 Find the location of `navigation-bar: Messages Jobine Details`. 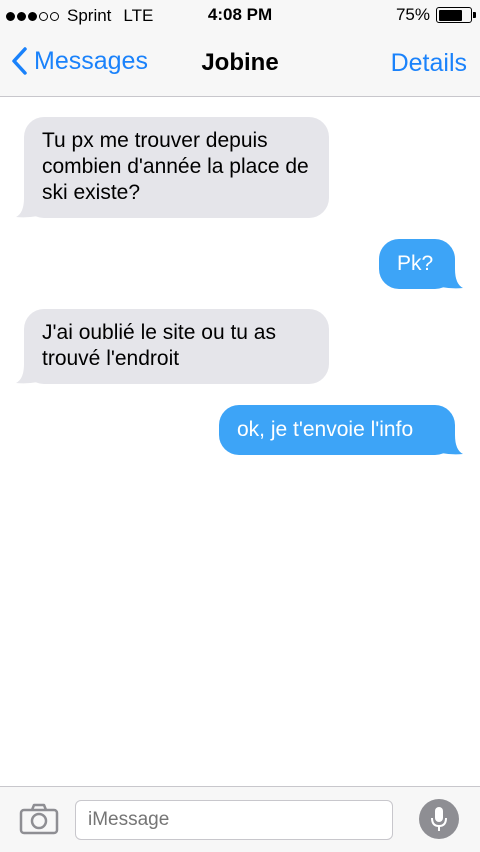

navigation-bar: Messages Jobine Details is located at coordinates (240, 63).